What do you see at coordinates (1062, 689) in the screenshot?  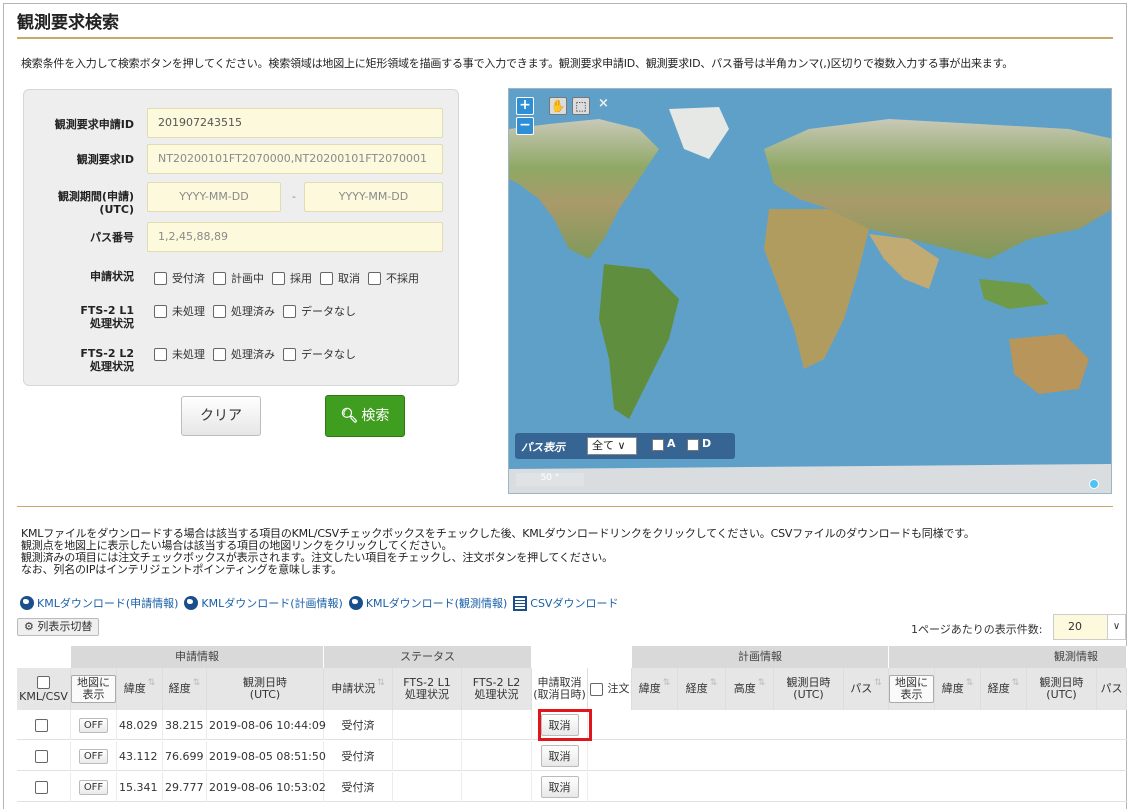 I see `header-obs-dt: 観測日時 (UTC)` at bounding box center [1062, 689].